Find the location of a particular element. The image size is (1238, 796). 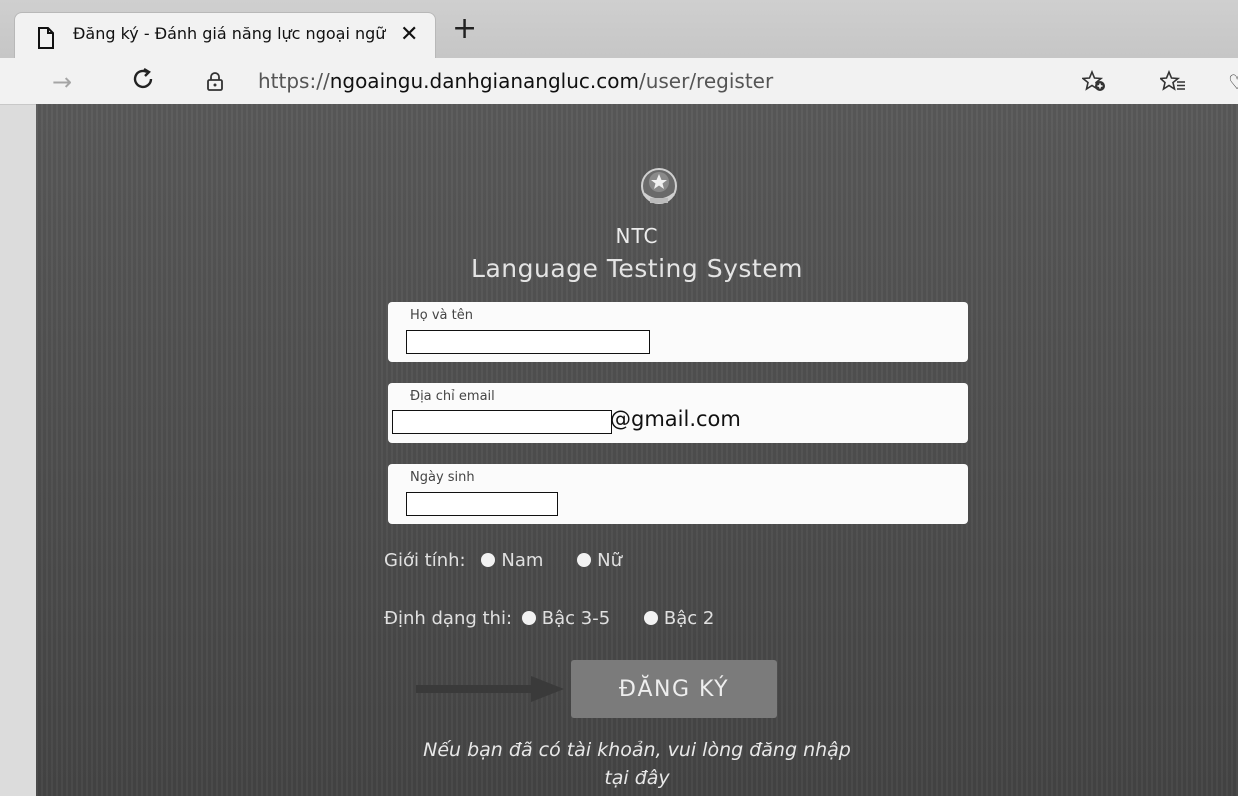

gender-label: Giới tính: is located at coordinates (425, 560).